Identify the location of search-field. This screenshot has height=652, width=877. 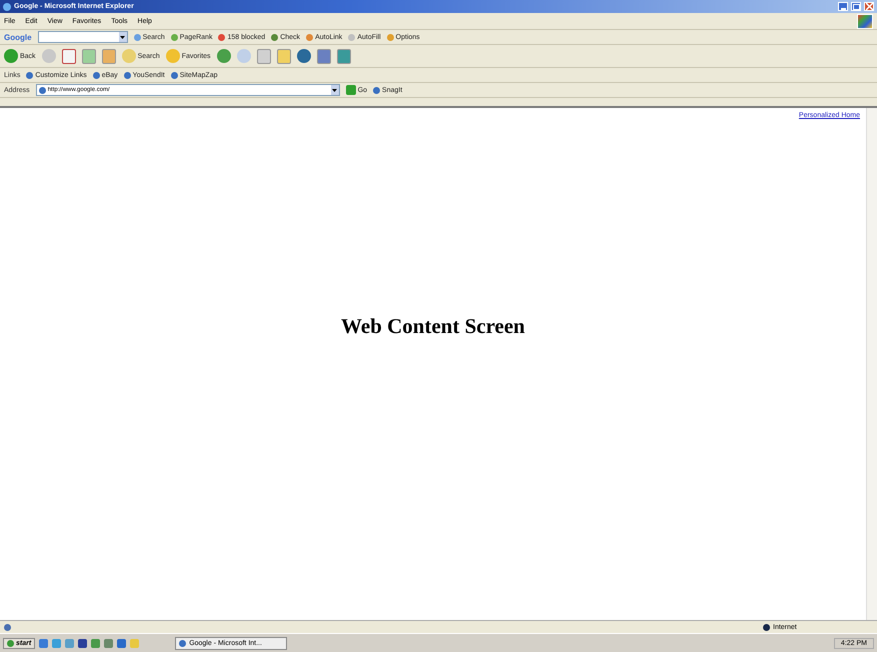
(83, 37).